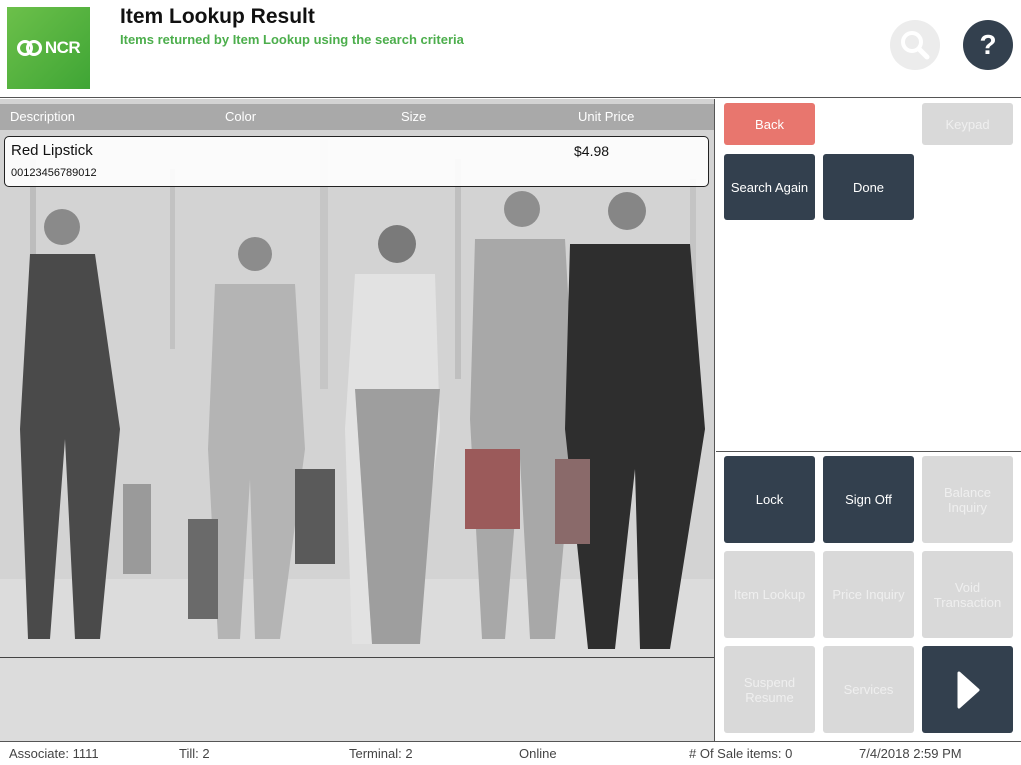 Image resolution: width=1021 pixels, height=765 pixels. I want to click on price-inquiry-button: Price Inquiry, so click(868, 594).